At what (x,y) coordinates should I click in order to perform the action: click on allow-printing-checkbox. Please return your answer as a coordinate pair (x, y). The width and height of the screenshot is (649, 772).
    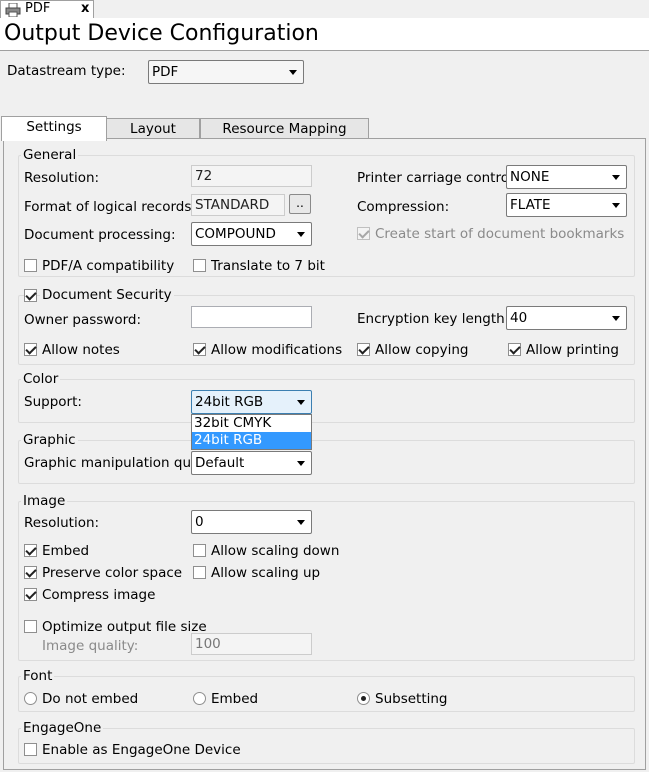
    Looking at the image, I should click on (514, 349).